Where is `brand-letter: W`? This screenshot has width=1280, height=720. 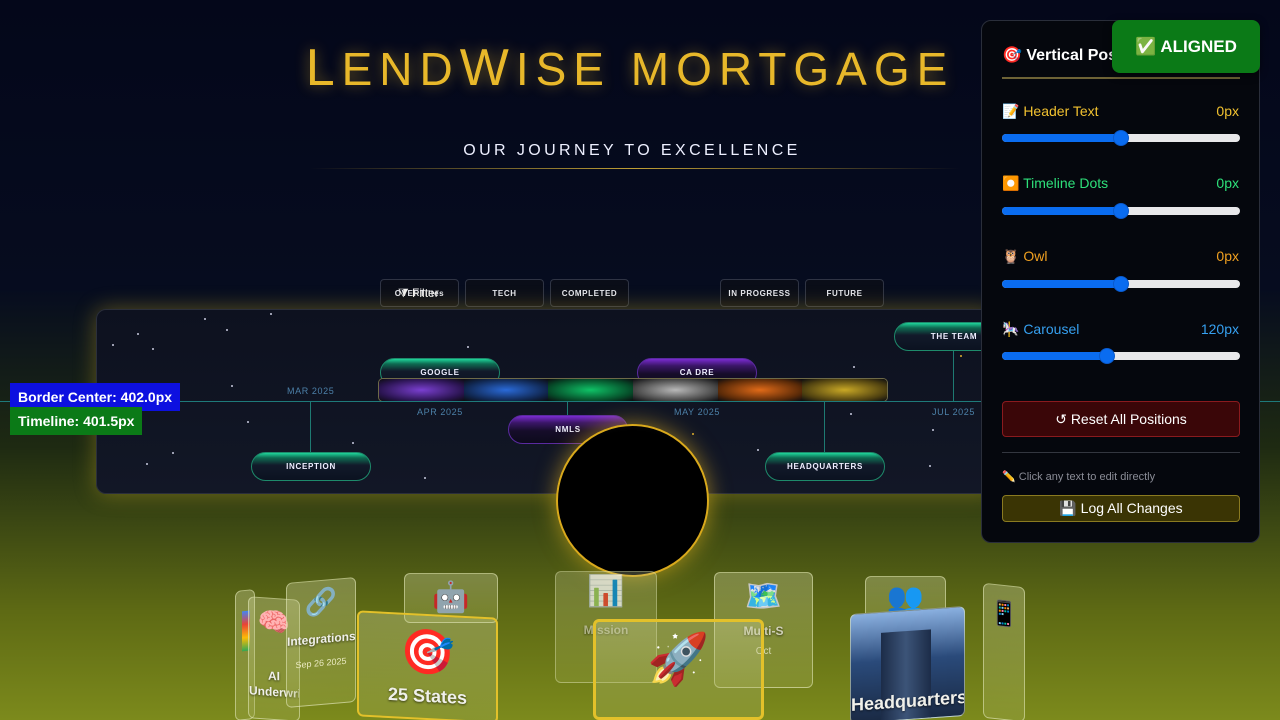
brand-letter: W is located at coordinates (487, 68).